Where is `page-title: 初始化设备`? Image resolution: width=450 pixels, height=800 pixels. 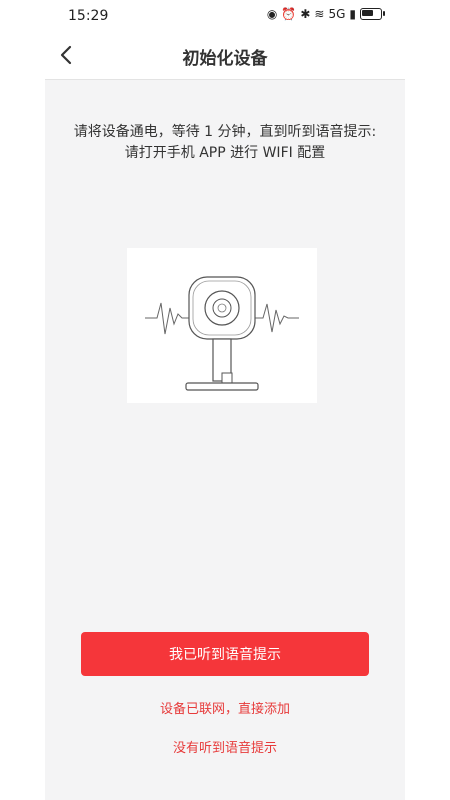
page-title: 初始化设备 is located at coordinates (225, 59).